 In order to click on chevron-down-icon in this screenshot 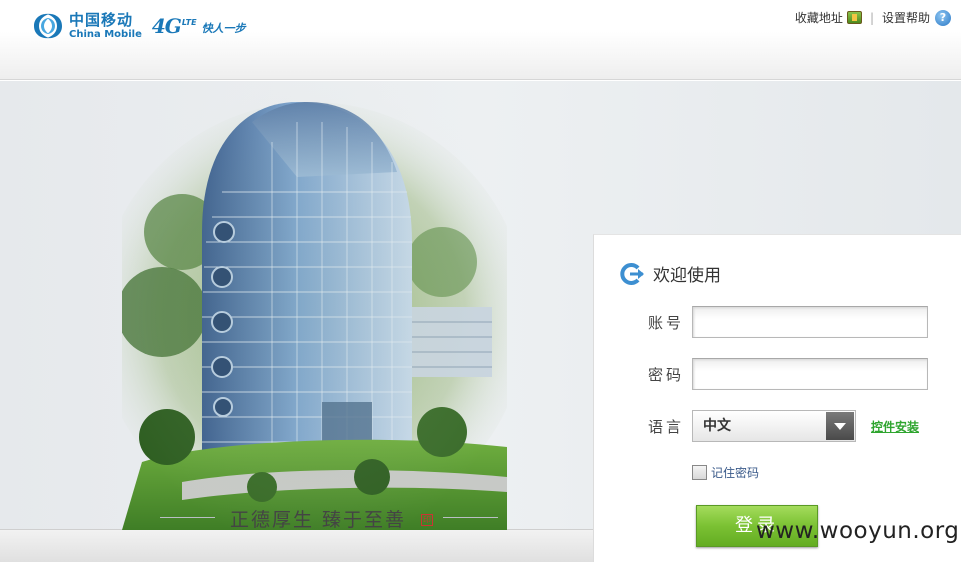, I will do `click(840, 426)`.